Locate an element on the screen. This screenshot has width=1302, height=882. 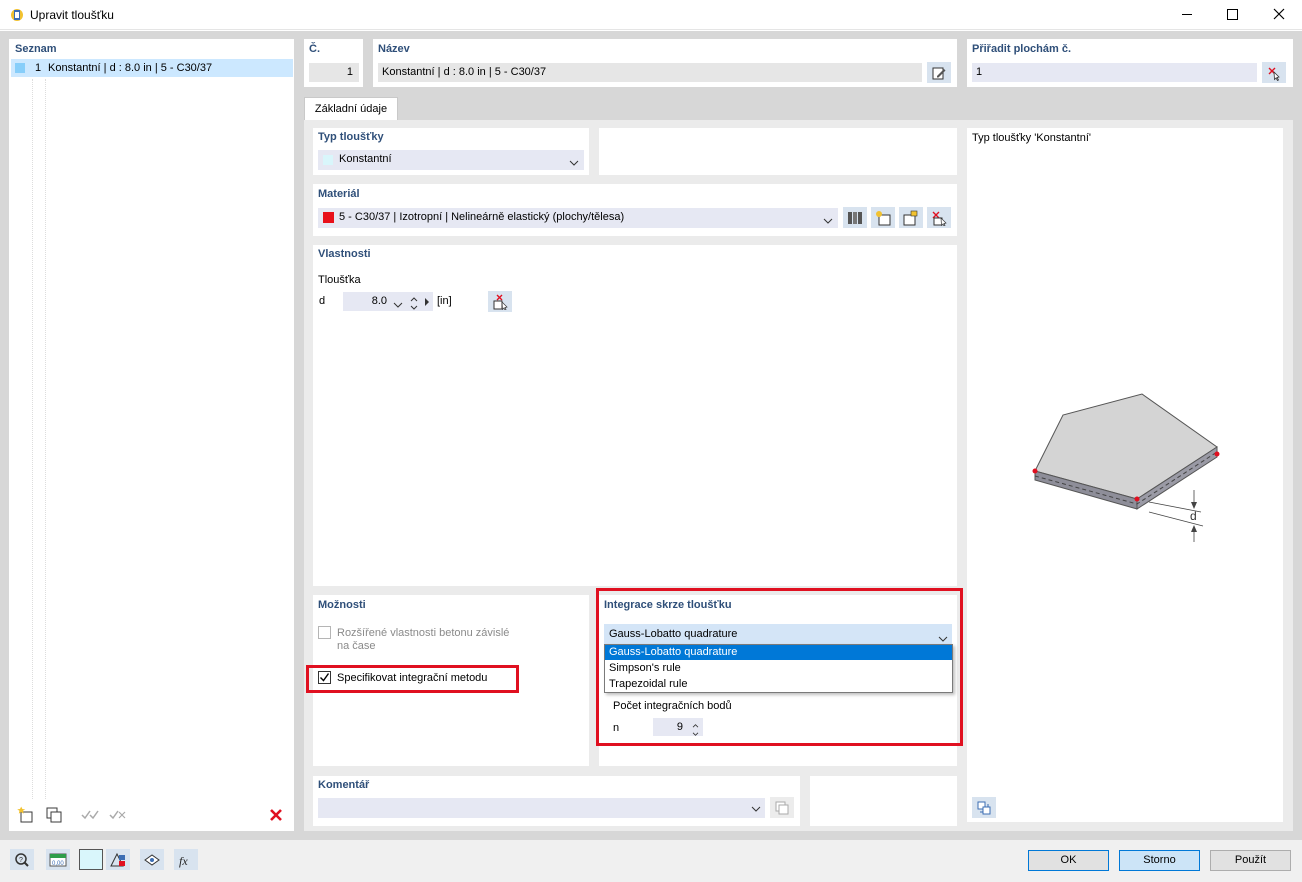
help-icon: ? is located at coordinates (22, 859).